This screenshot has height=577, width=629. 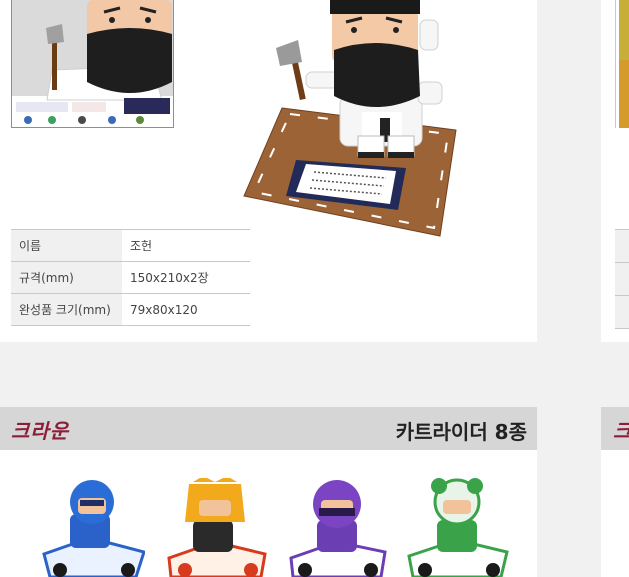 I want to click on adjacent-spec-table, so click(x=622, y=279).